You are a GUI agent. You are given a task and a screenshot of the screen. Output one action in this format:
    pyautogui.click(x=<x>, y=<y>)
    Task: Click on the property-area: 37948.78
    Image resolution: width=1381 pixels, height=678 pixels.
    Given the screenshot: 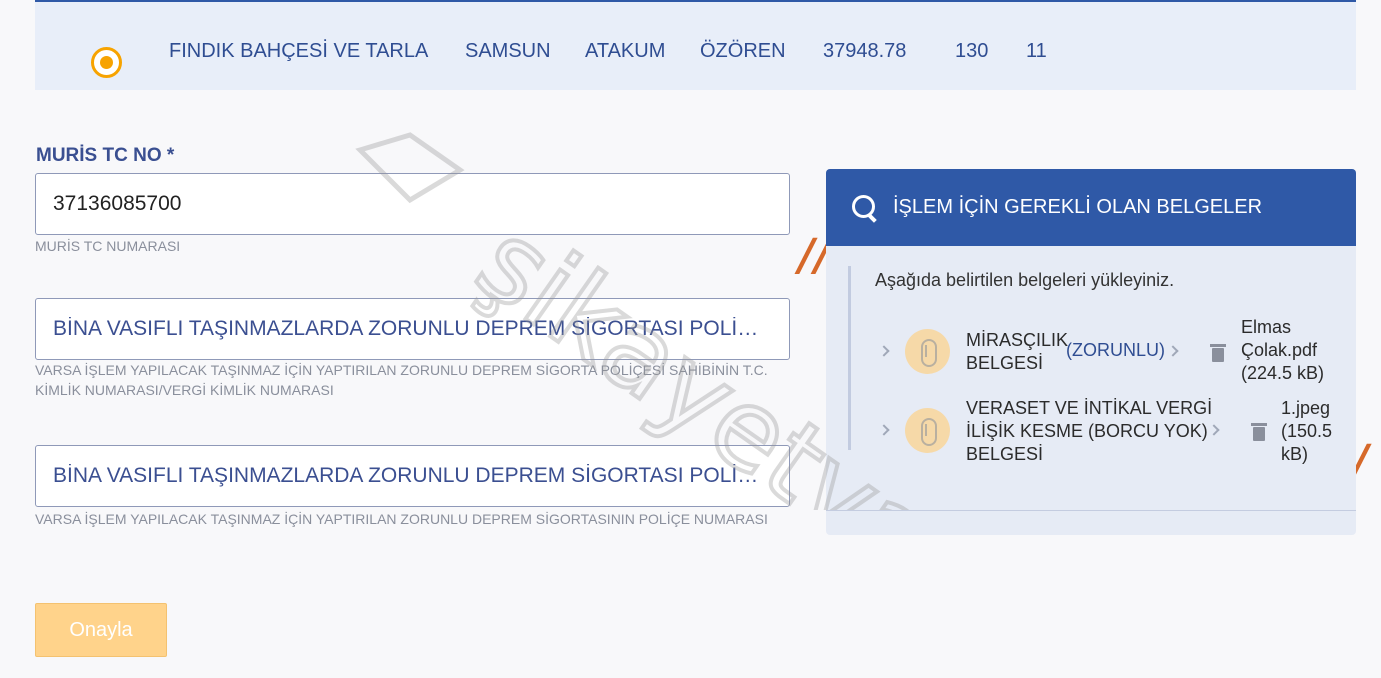 What is the action you would take?
    pyautogui.click(x=865, y=51)
    